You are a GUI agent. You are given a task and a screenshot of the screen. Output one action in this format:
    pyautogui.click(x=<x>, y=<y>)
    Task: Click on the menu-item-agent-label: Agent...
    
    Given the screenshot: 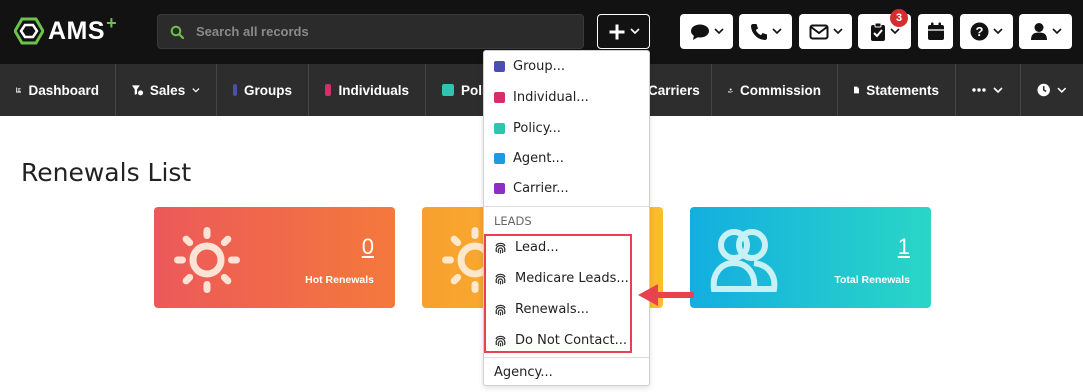 What is the action you would take?
    pyautogui.click(x=538, y=158)
    